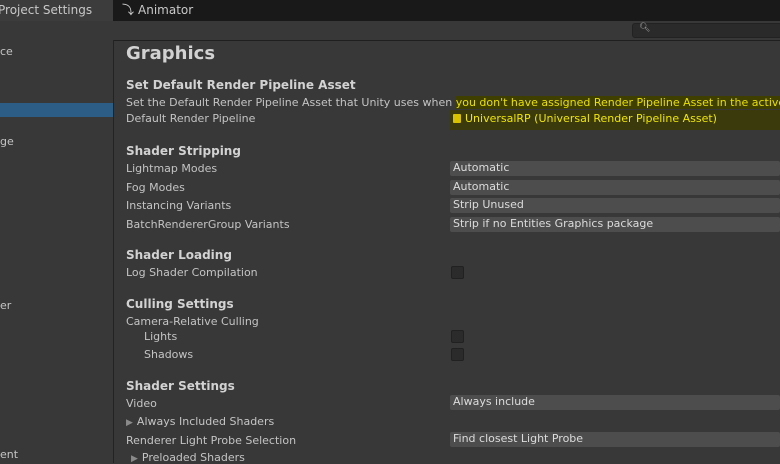 Image resolution: width=780 pixels, height=464 pixels. Describe the element at coordinates (180, 304) in the screenshot. I see `section-header-culling: Culling Settings` at that location.